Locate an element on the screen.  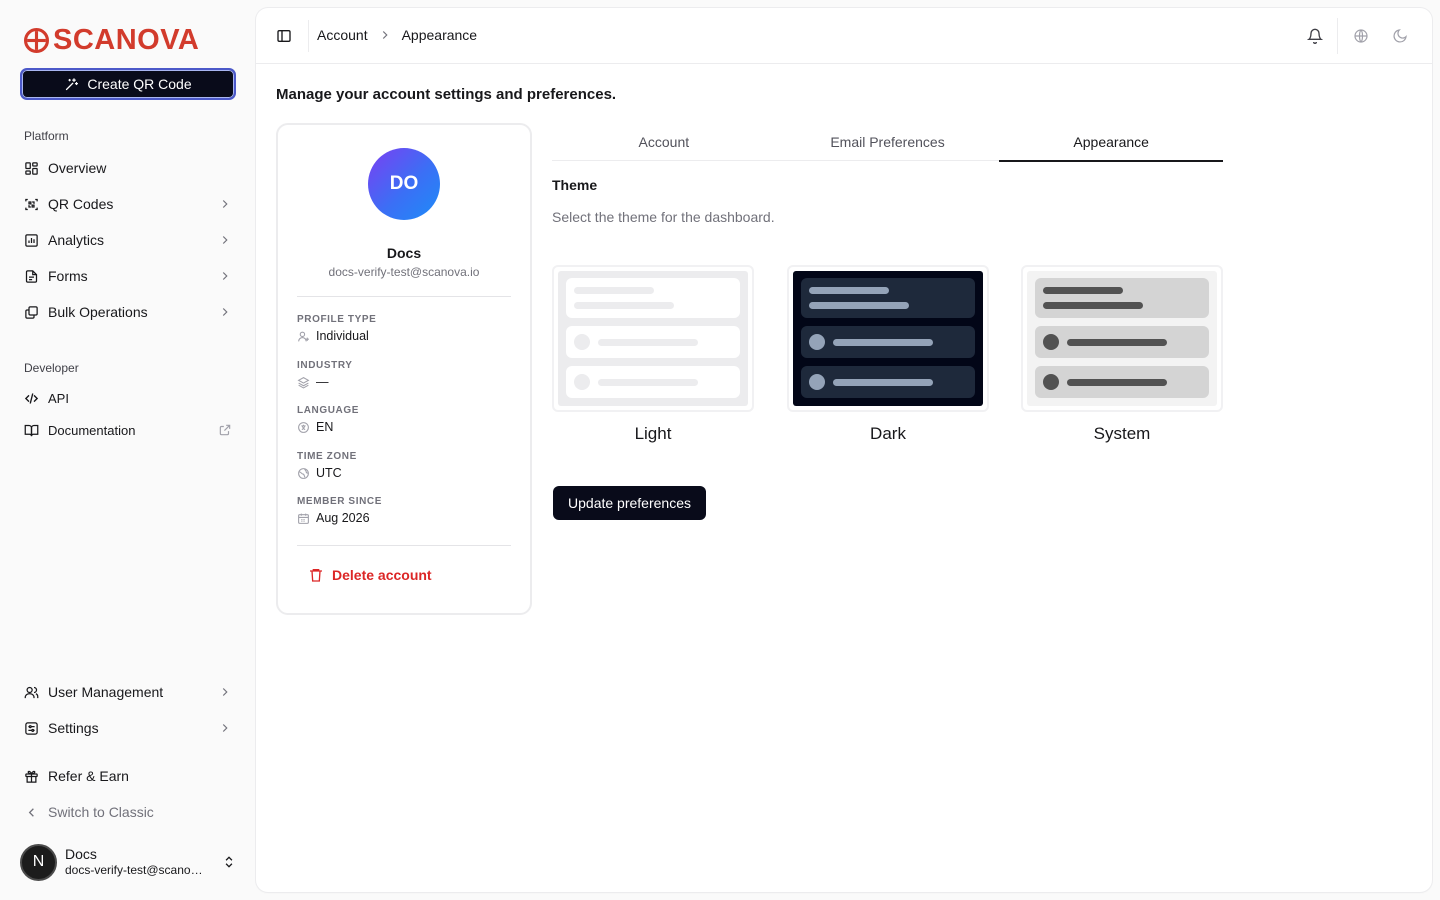
sidebar-item-api: API is located at coordinates (128, 398).